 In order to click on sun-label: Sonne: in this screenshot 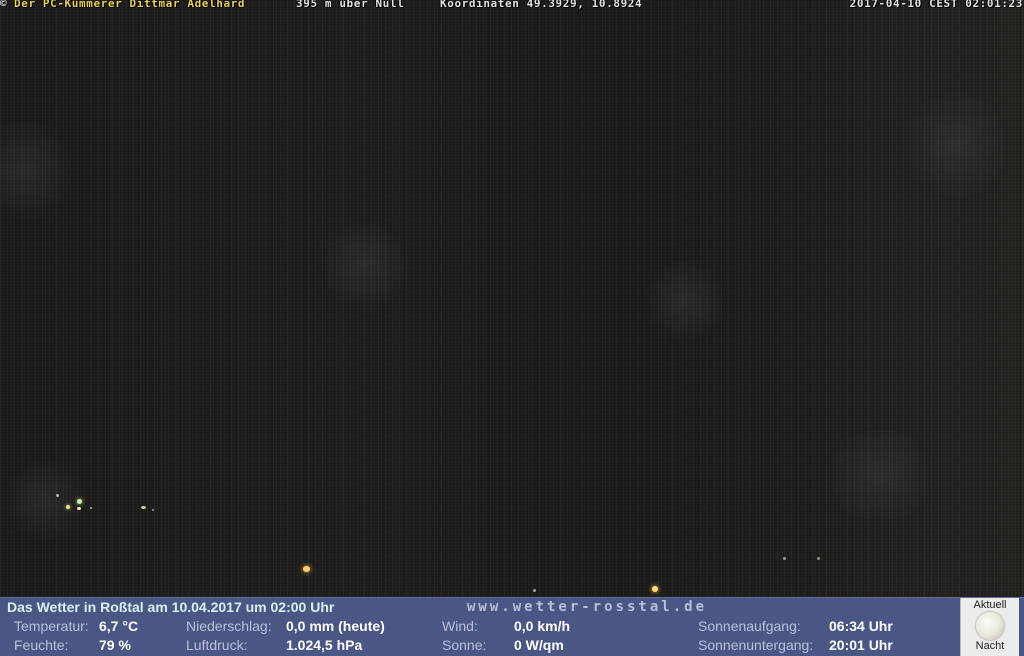, I will do `click(464, 645)`.